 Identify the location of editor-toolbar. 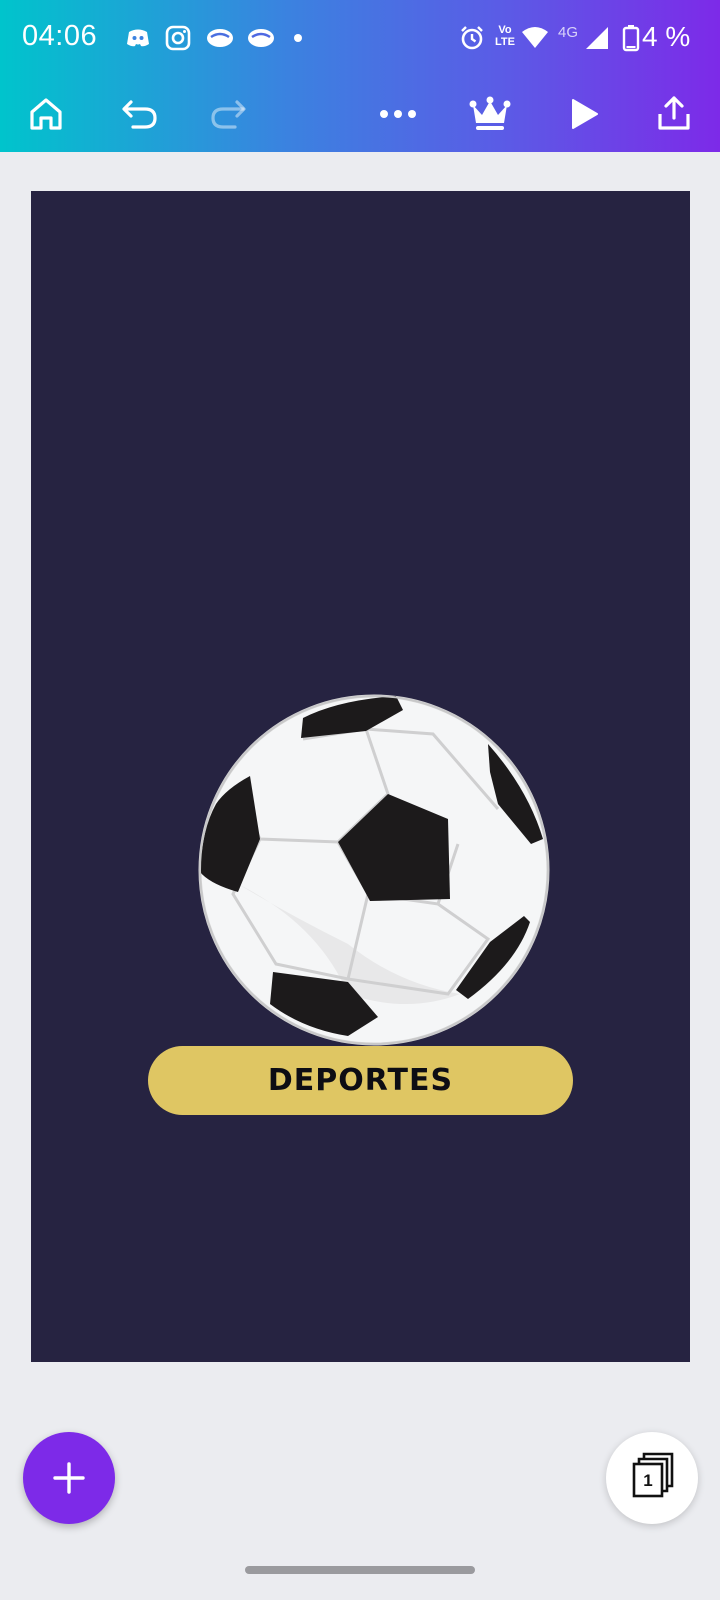
(360, 115).